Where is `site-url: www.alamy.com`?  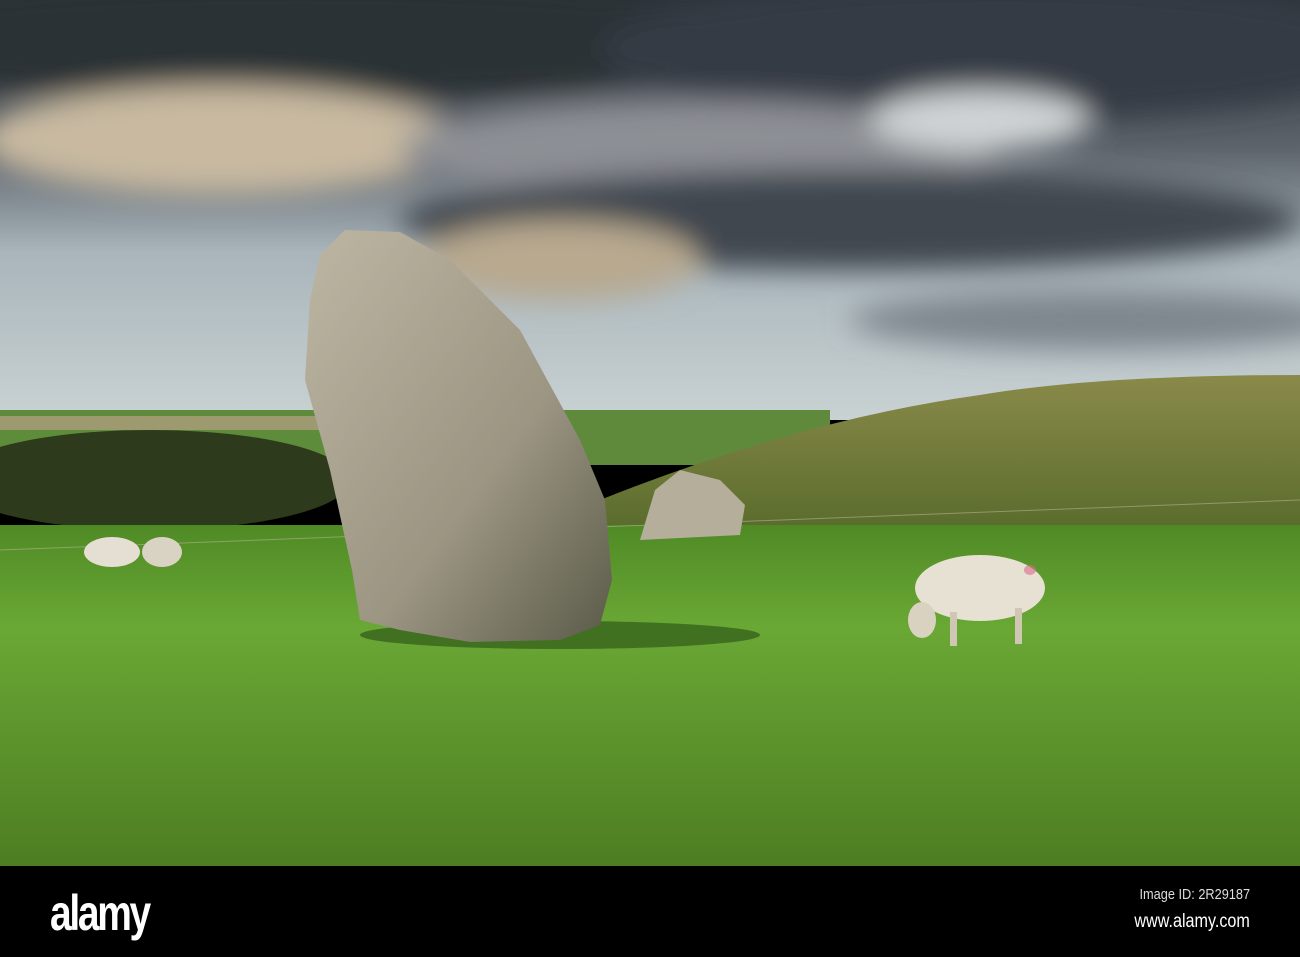 site-url: www.alamy.com is located at coordinates (1192, 921).